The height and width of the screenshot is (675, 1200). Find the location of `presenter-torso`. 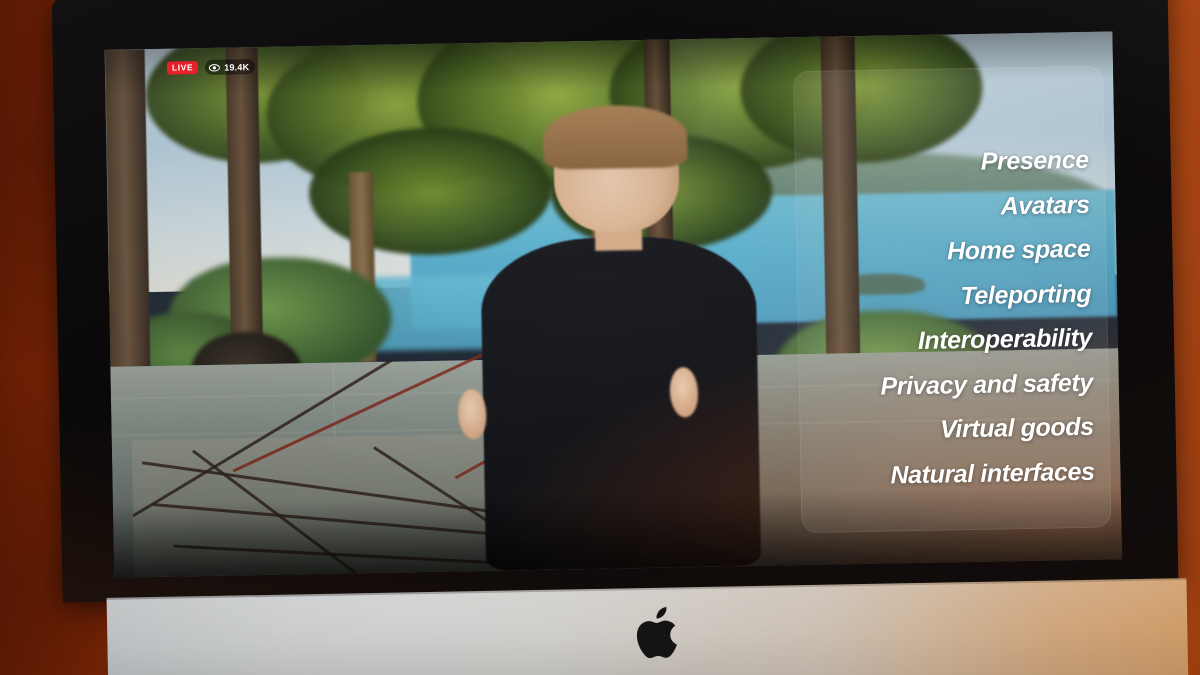

presenter-torso is located at coordinates (620, 402).